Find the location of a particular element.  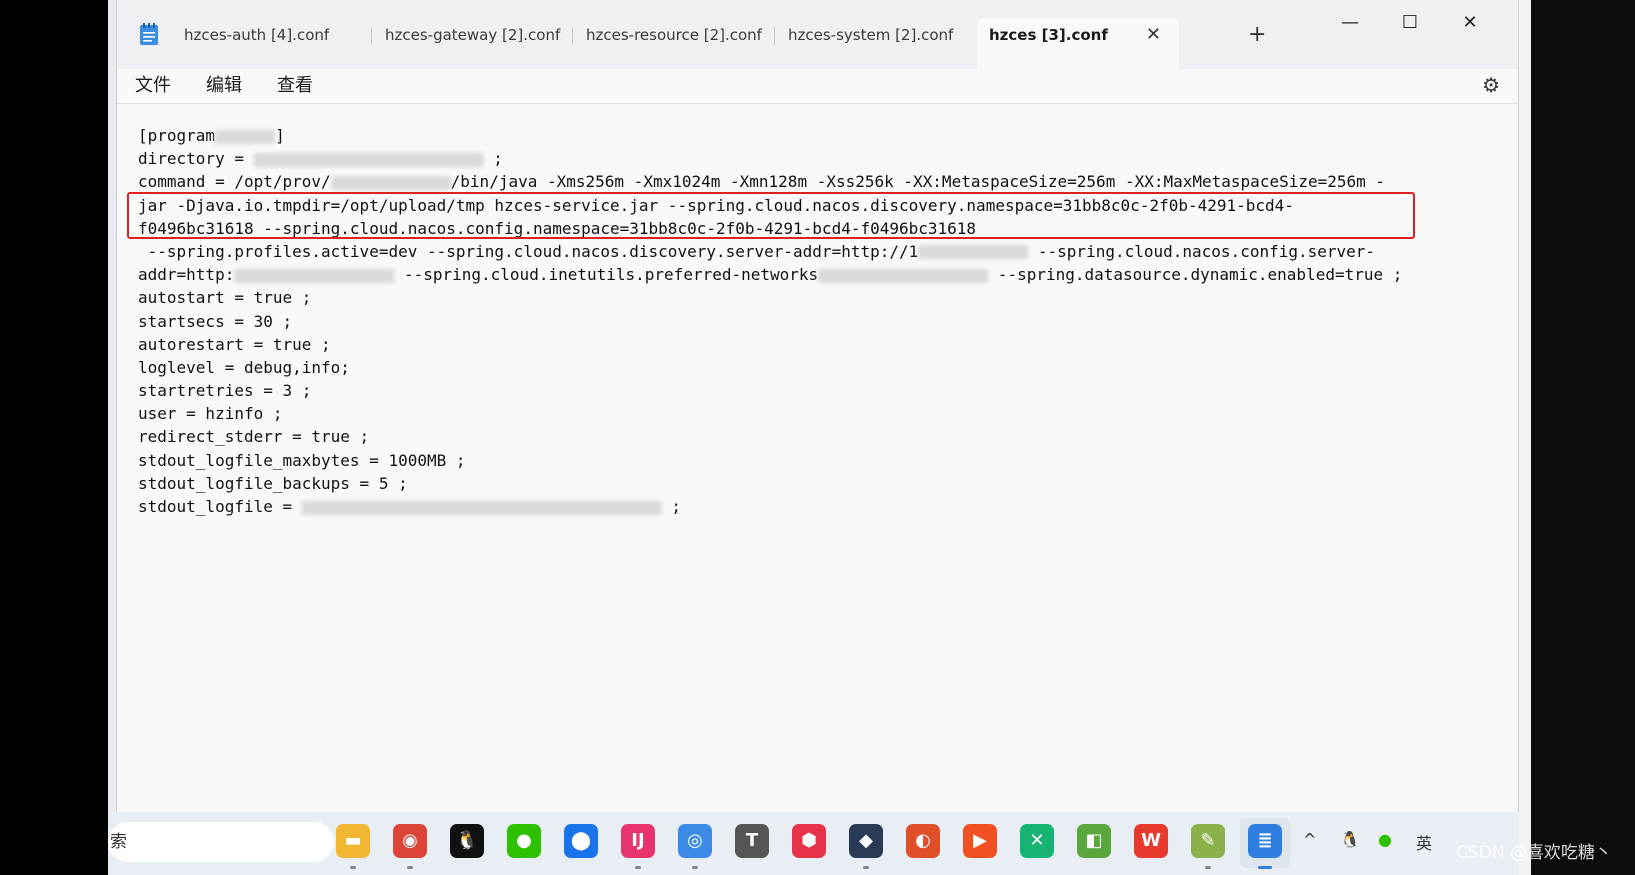

intellij-icon: IJ is located at coordinates (638, 841).